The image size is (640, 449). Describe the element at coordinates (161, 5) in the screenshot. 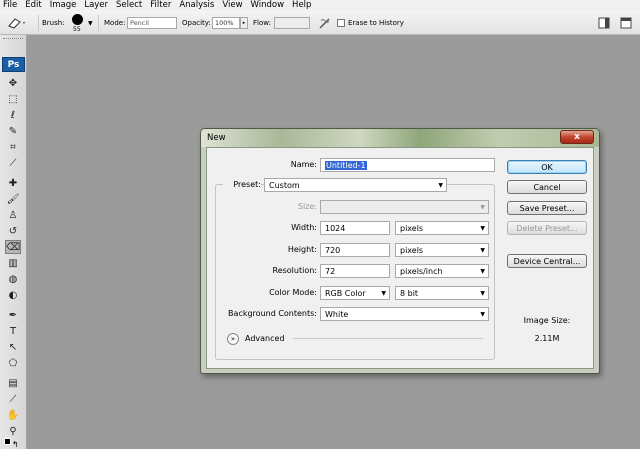

I see `menu-filter: Filter` at that location.